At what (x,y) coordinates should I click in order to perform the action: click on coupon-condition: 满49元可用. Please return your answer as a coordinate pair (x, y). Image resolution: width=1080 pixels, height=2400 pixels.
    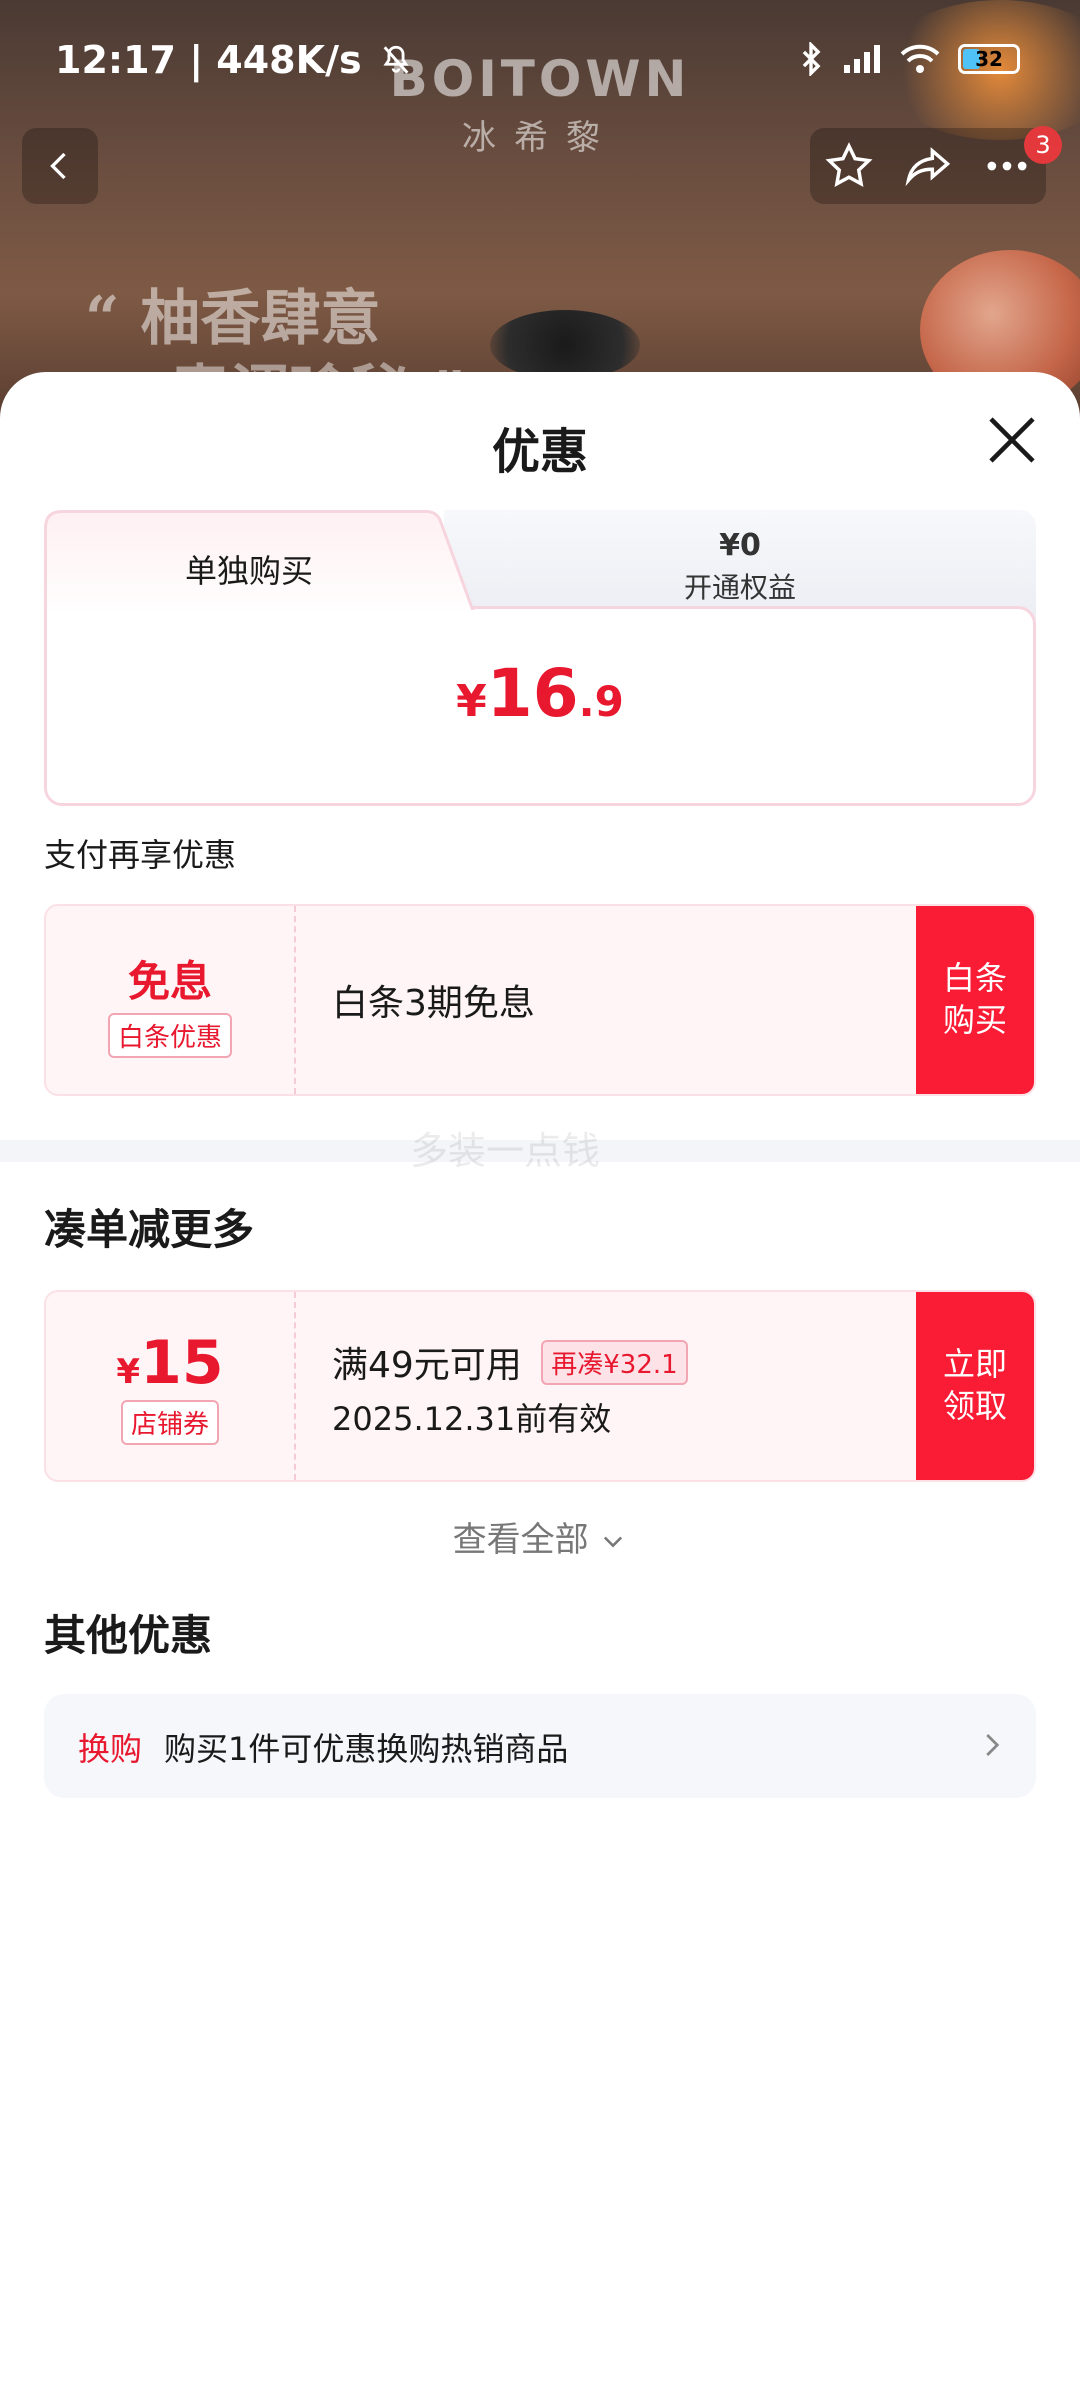
    Looking at the image, I should click on (427, 1365).